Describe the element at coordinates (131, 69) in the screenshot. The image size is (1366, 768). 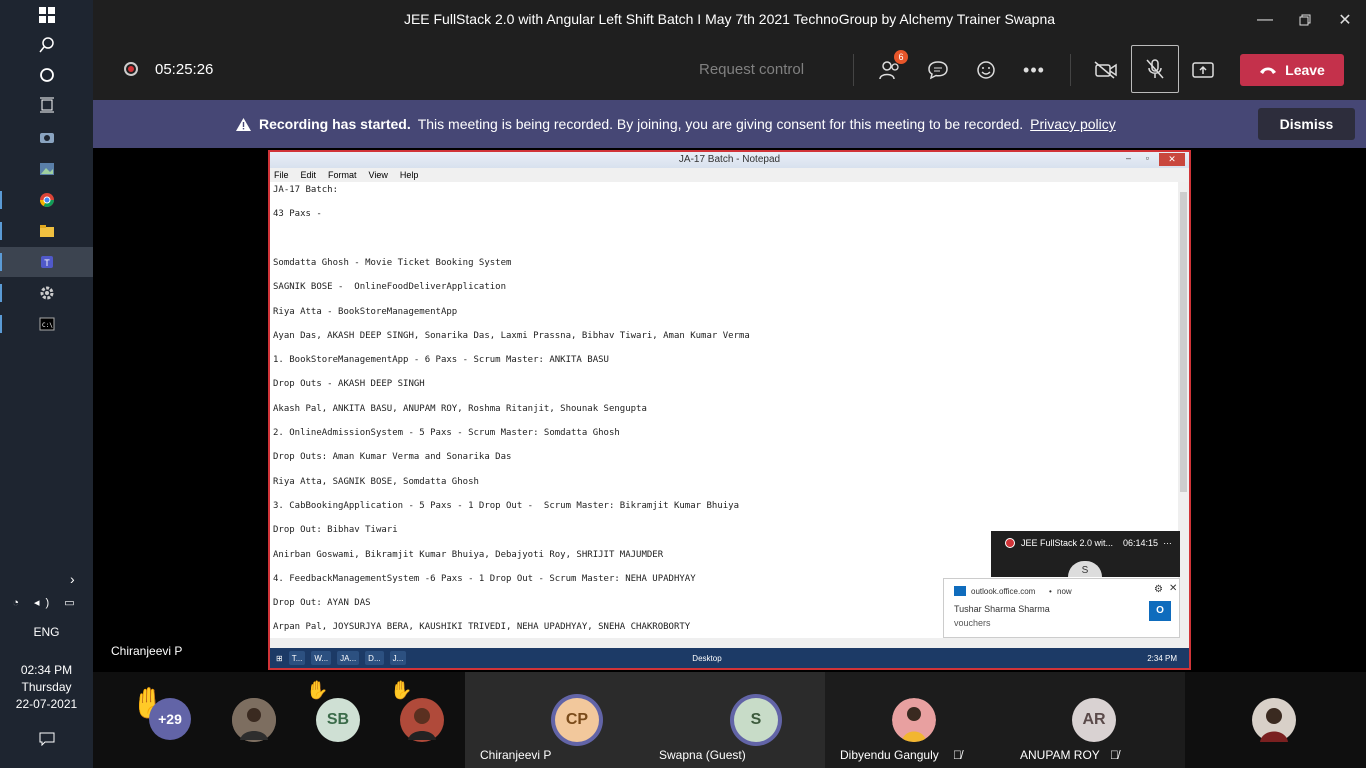
I see `recording-icon` at that location.